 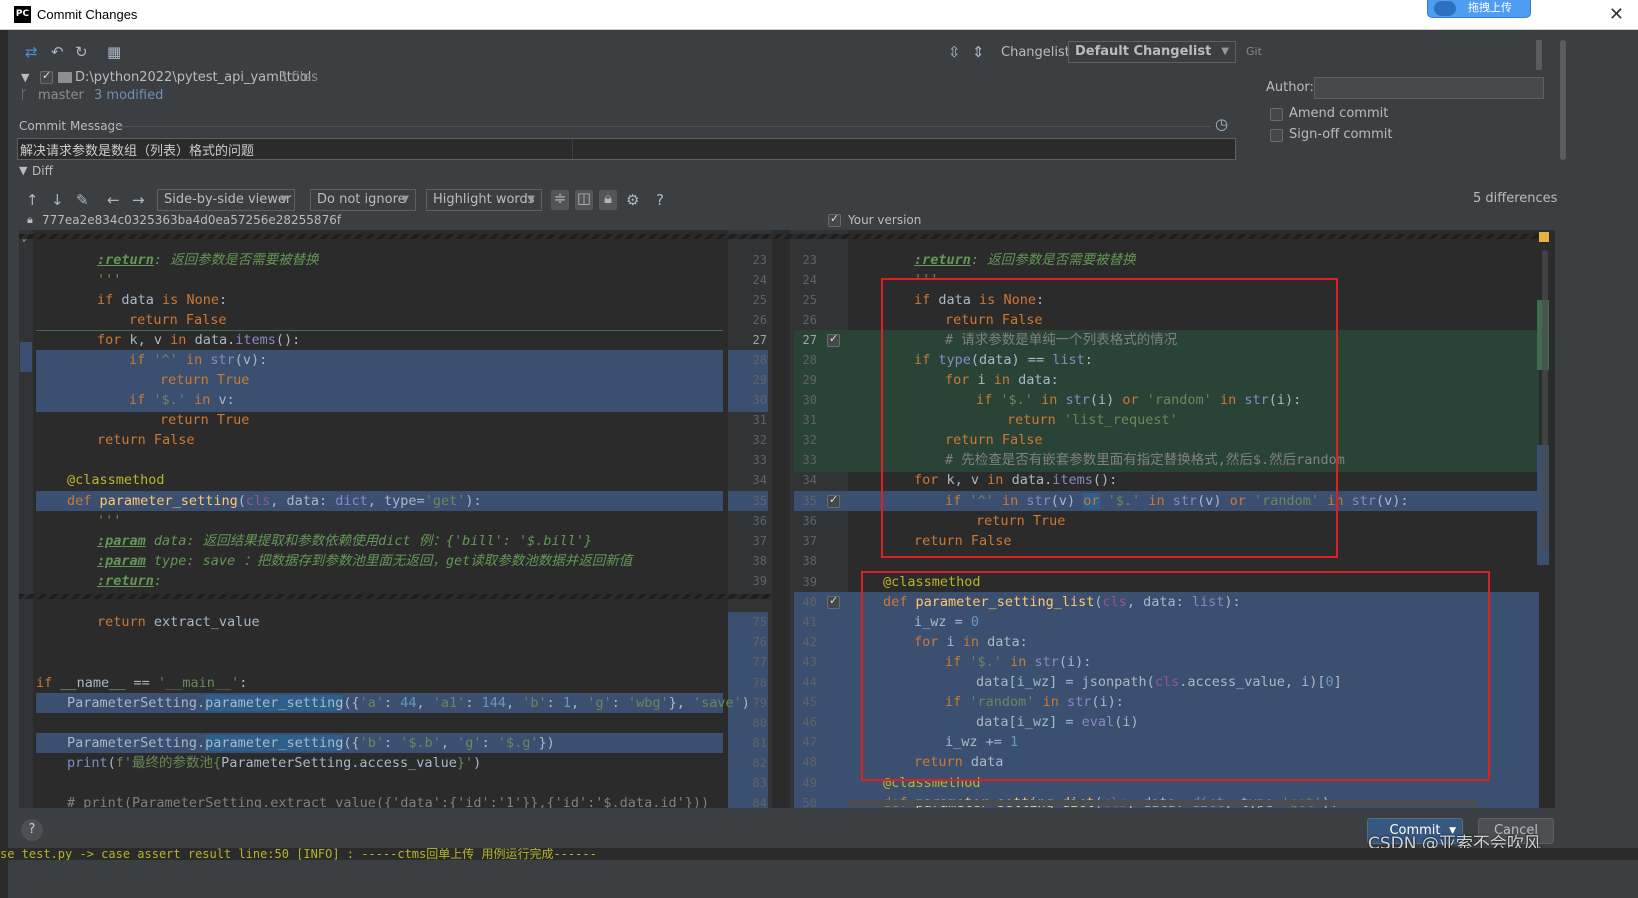 What do you see at coordinates (660, 200) in the screenshot?
I see `help-icon: ?` at bounding box center [660, 200].